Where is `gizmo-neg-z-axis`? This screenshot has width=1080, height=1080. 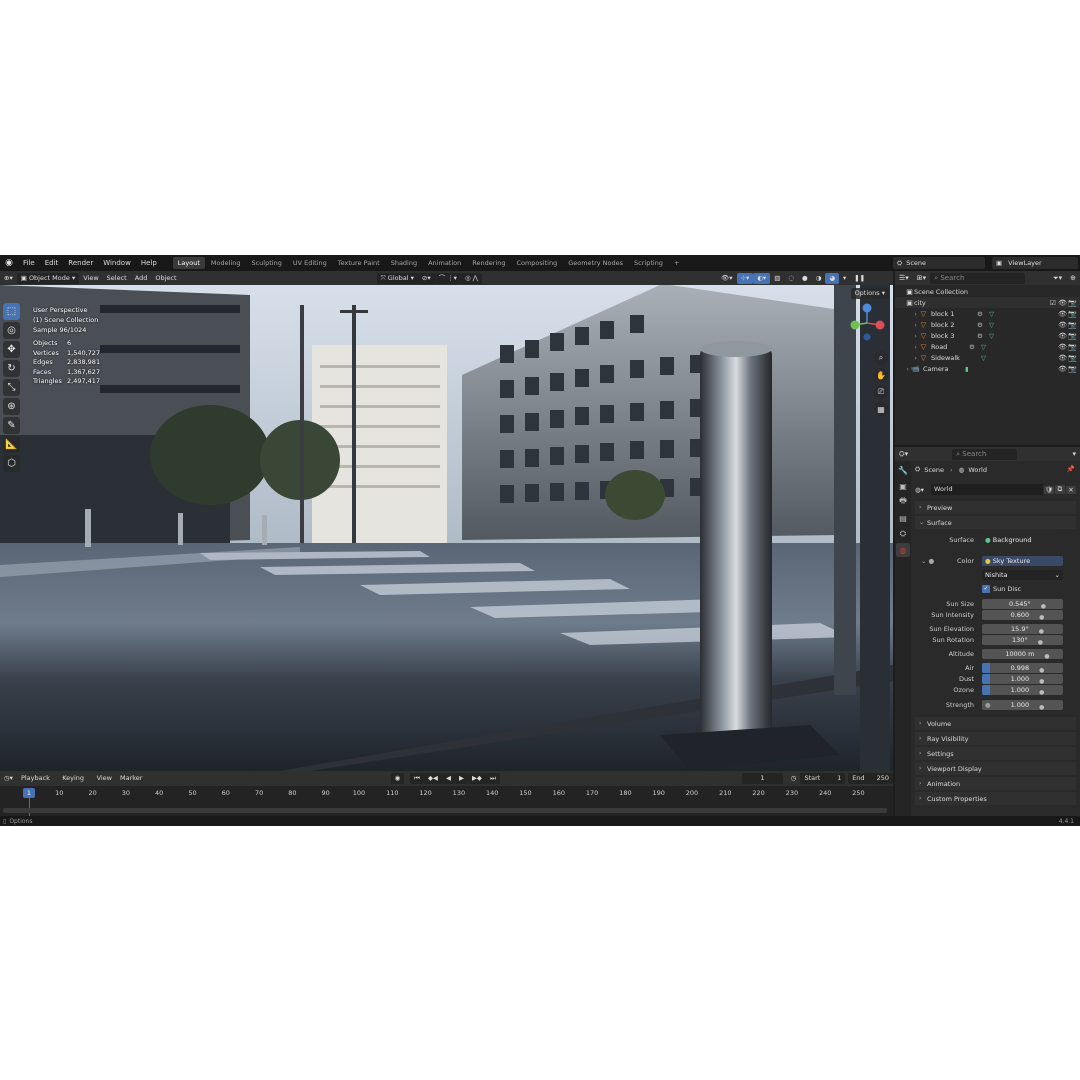
gizmo-neg-z-axis is located at coordinates (867, 337).